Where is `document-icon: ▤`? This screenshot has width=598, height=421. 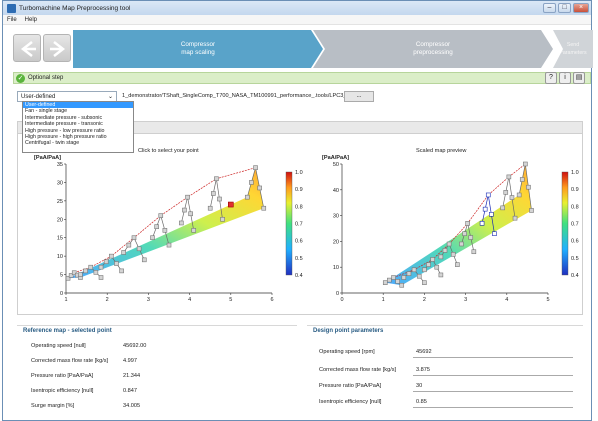 document-icon: ▤ is located at coordinates (579, 78).